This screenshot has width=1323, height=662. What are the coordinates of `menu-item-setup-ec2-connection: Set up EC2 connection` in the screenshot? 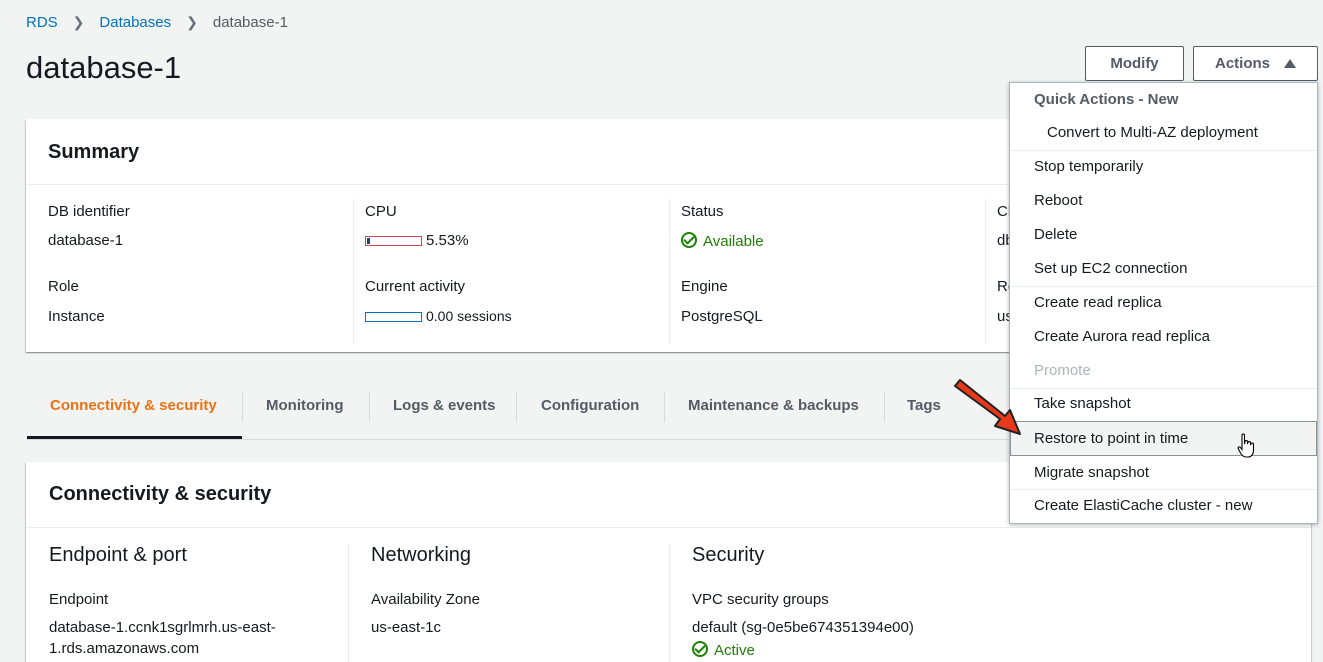 It's located at (1163, 268).